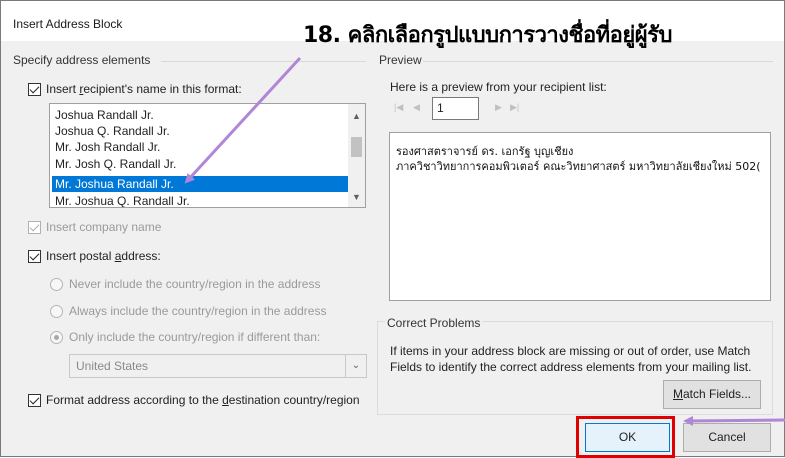 The width and height of the screenshot is (785, 458). Describe the element at coordinates (56, 311) in the screenshot. I see `always-include-country-radio` at that location.